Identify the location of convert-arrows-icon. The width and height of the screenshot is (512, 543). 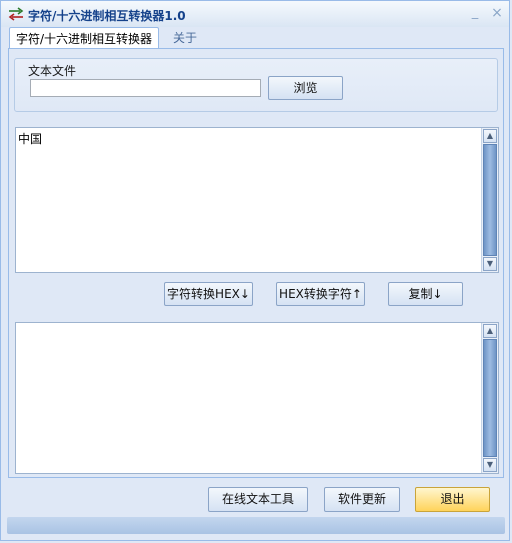
(16, 14).